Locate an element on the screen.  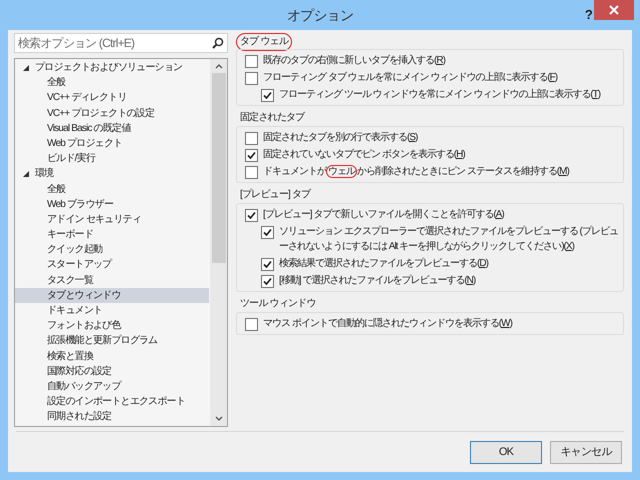
search-input: 検索オプション (Ctrl+E) is located at coordinates (115, 43).